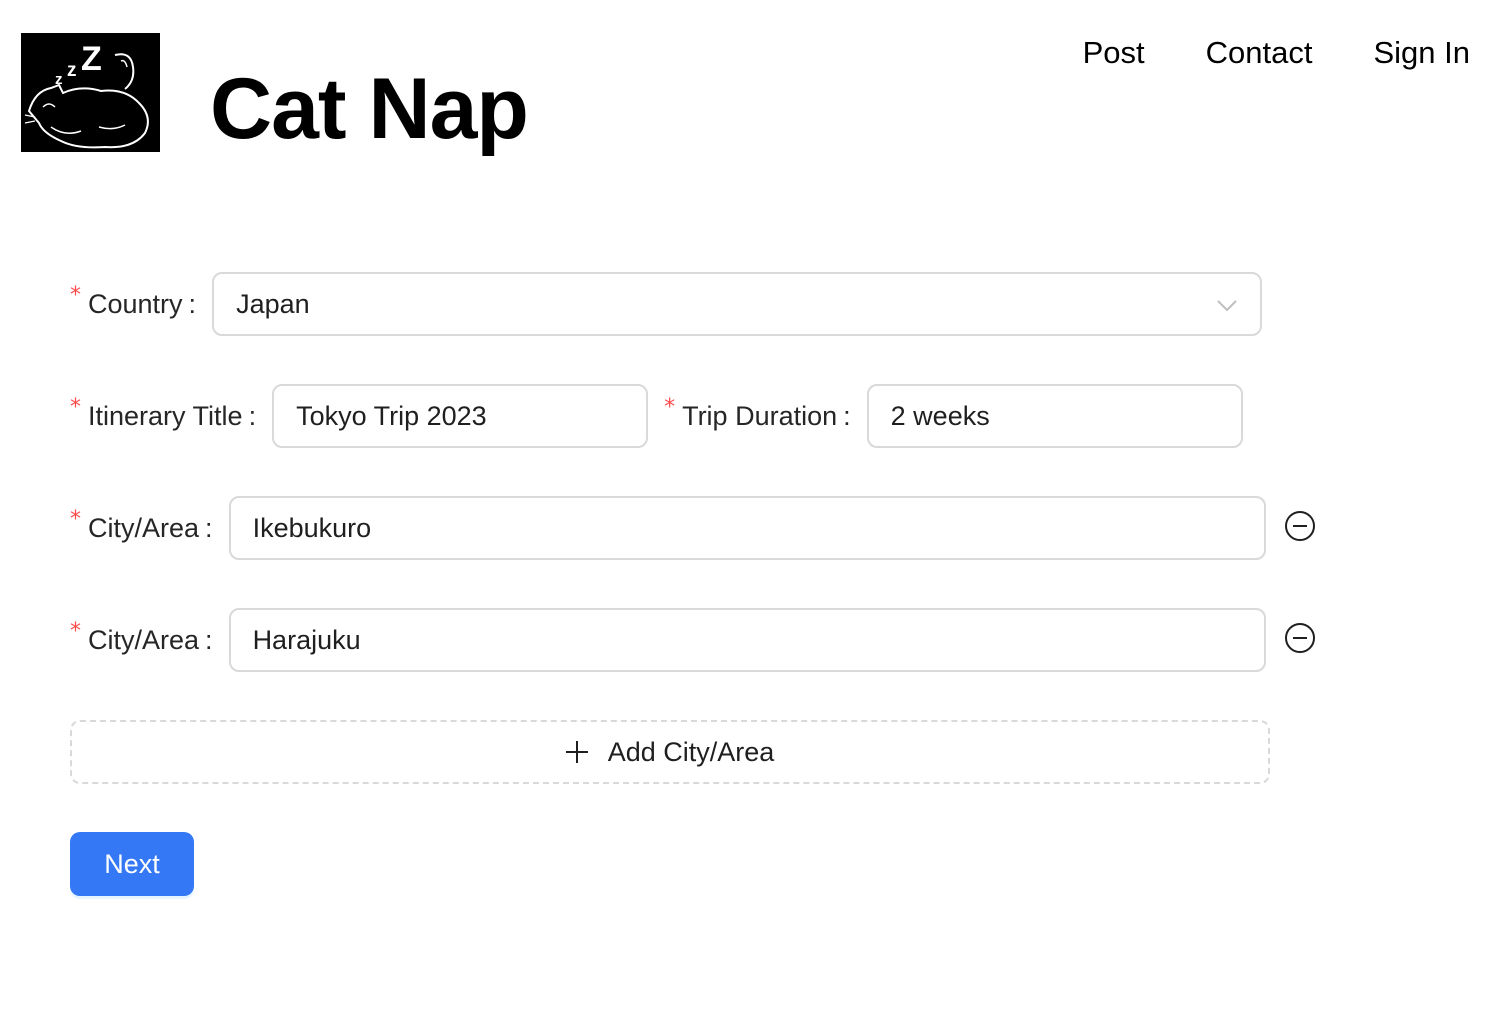  What do you see at coordinates (670, 752) in the screenshot?
I see `add-city-button: Add City/Area` at bounding box center [670, 752].